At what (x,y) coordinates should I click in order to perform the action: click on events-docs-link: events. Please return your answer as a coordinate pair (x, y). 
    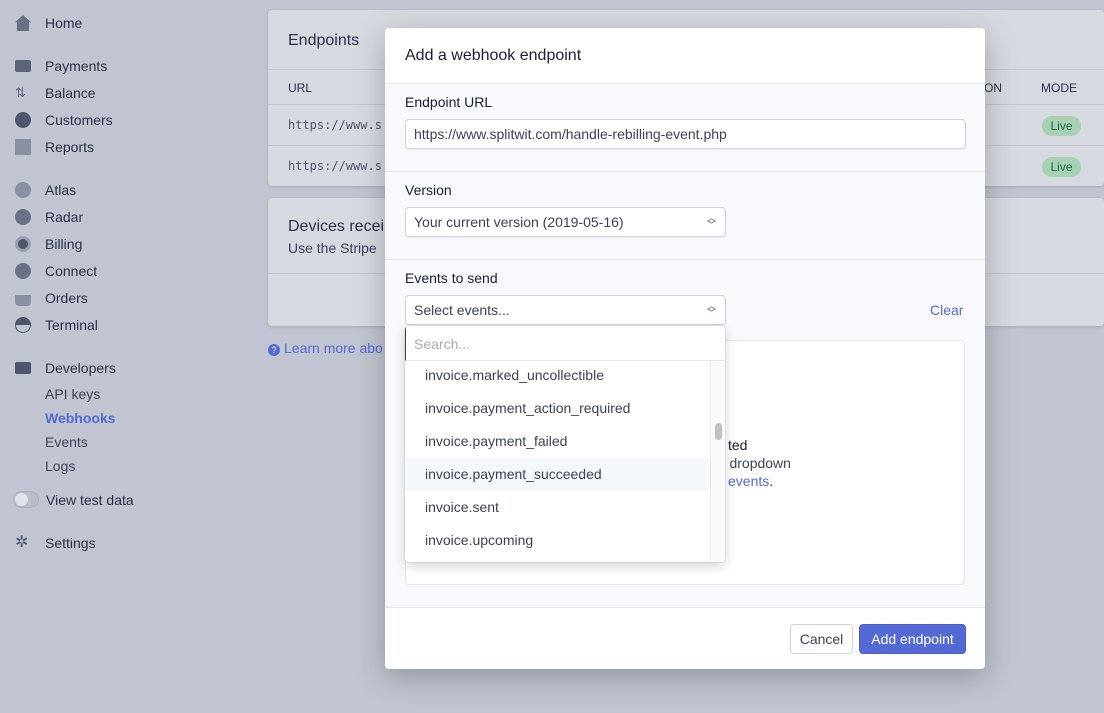
    Looking at the image, I should click on (748, 481).